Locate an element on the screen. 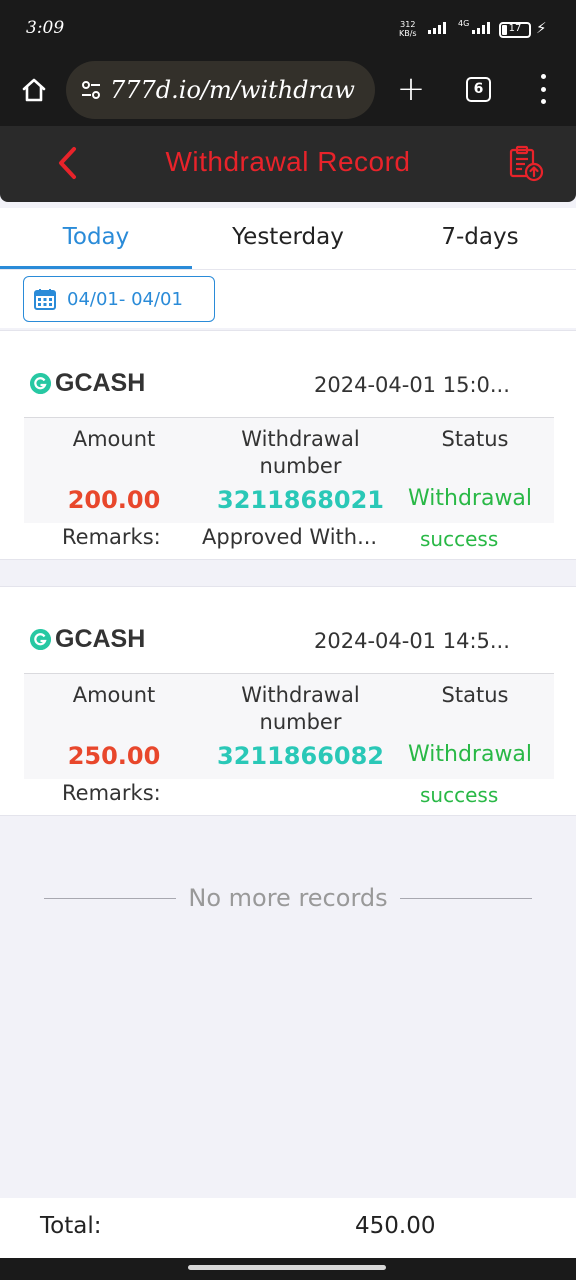  remarks-row: Remarks: Approved With... success is located at coordinates (288, 541).